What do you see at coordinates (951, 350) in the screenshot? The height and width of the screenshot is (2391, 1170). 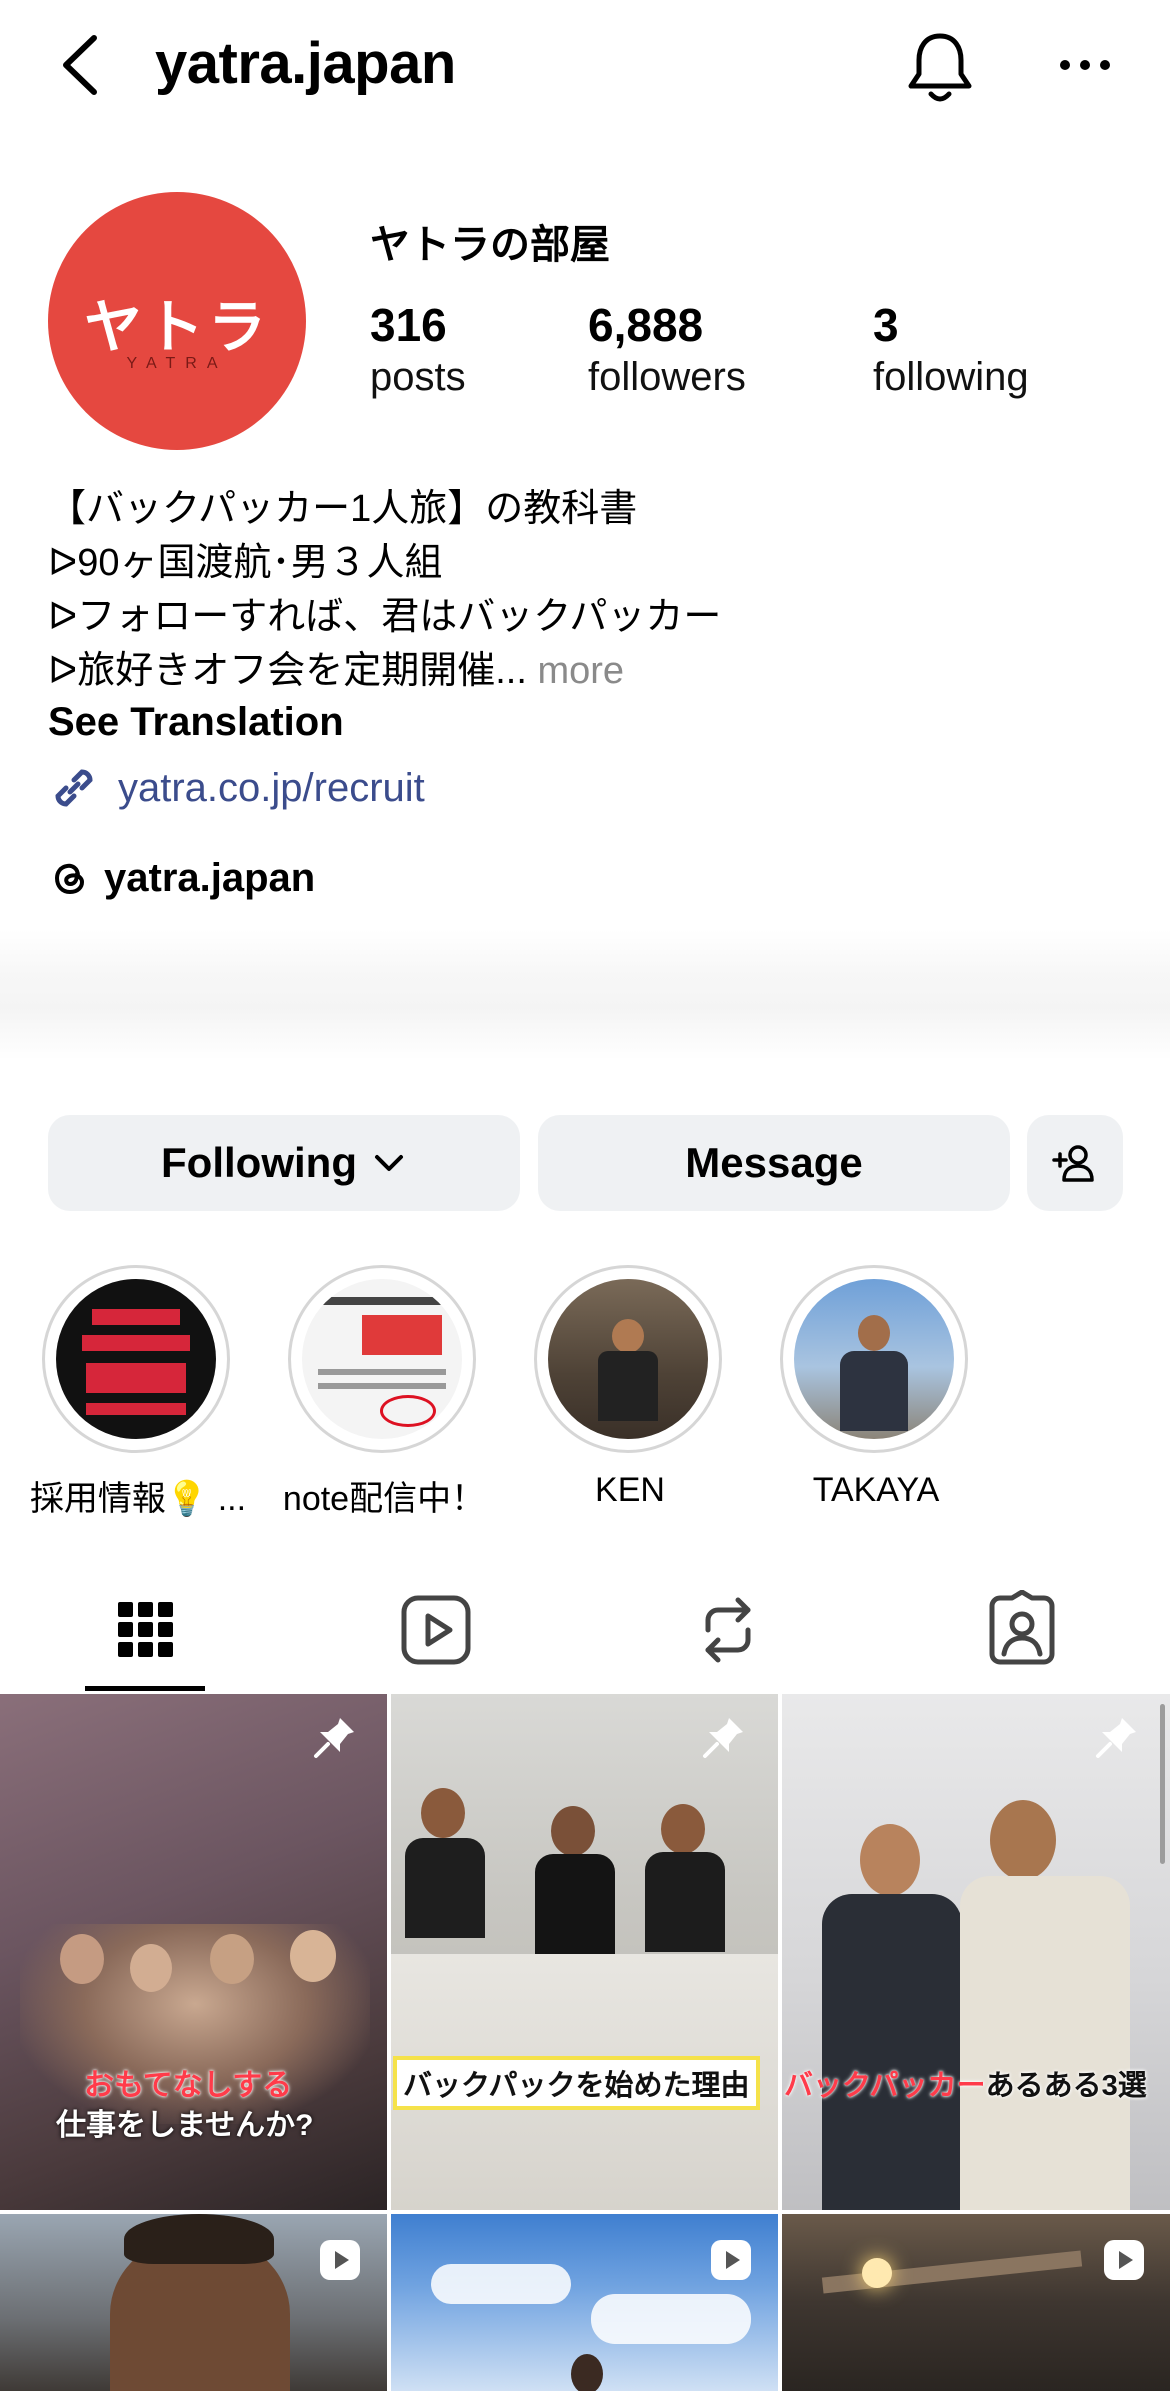 I see `following-count: 3 following` at bounding box center [951, 350].